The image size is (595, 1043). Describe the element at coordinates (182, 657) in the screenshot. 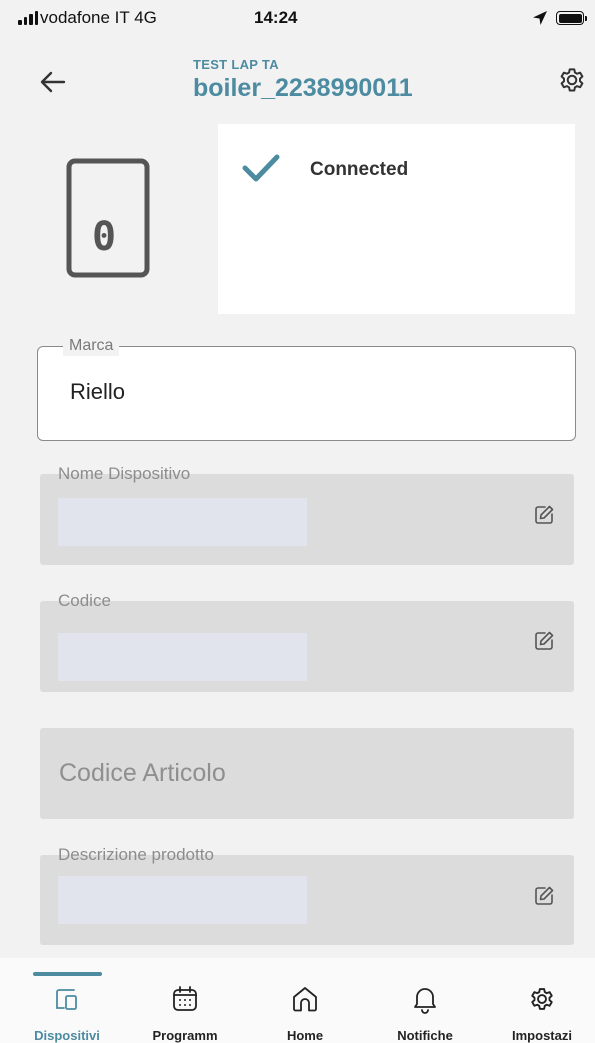

I see `codice-value` at that location.